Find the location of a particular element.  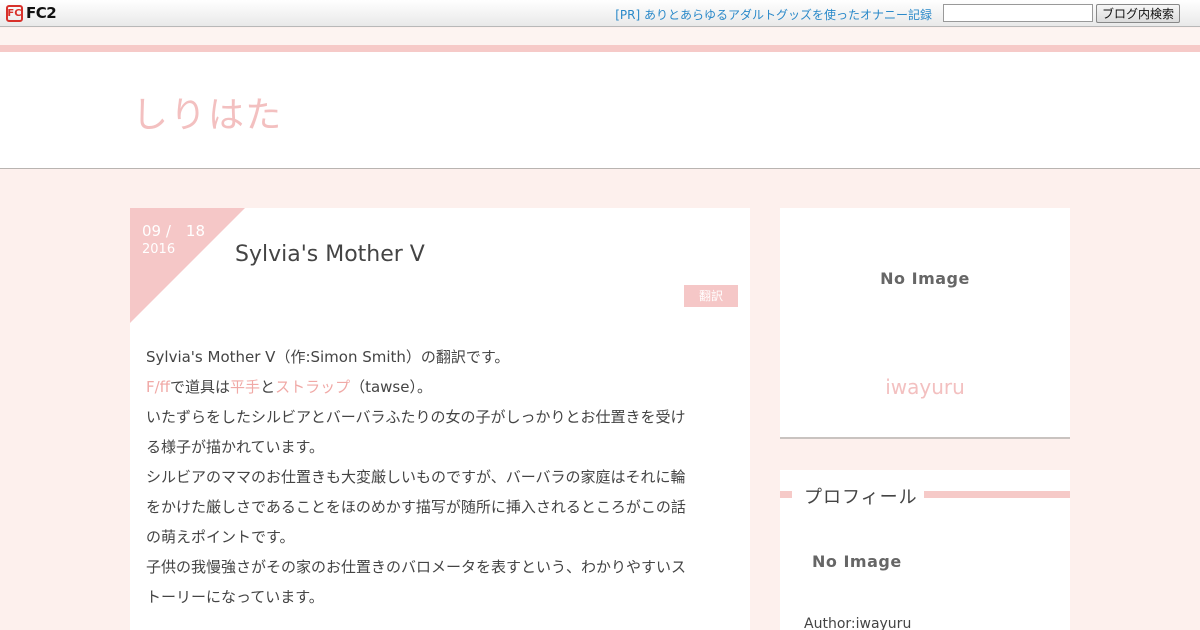

fc2-logo-text: FC2 is located at coordinates (41, 13).